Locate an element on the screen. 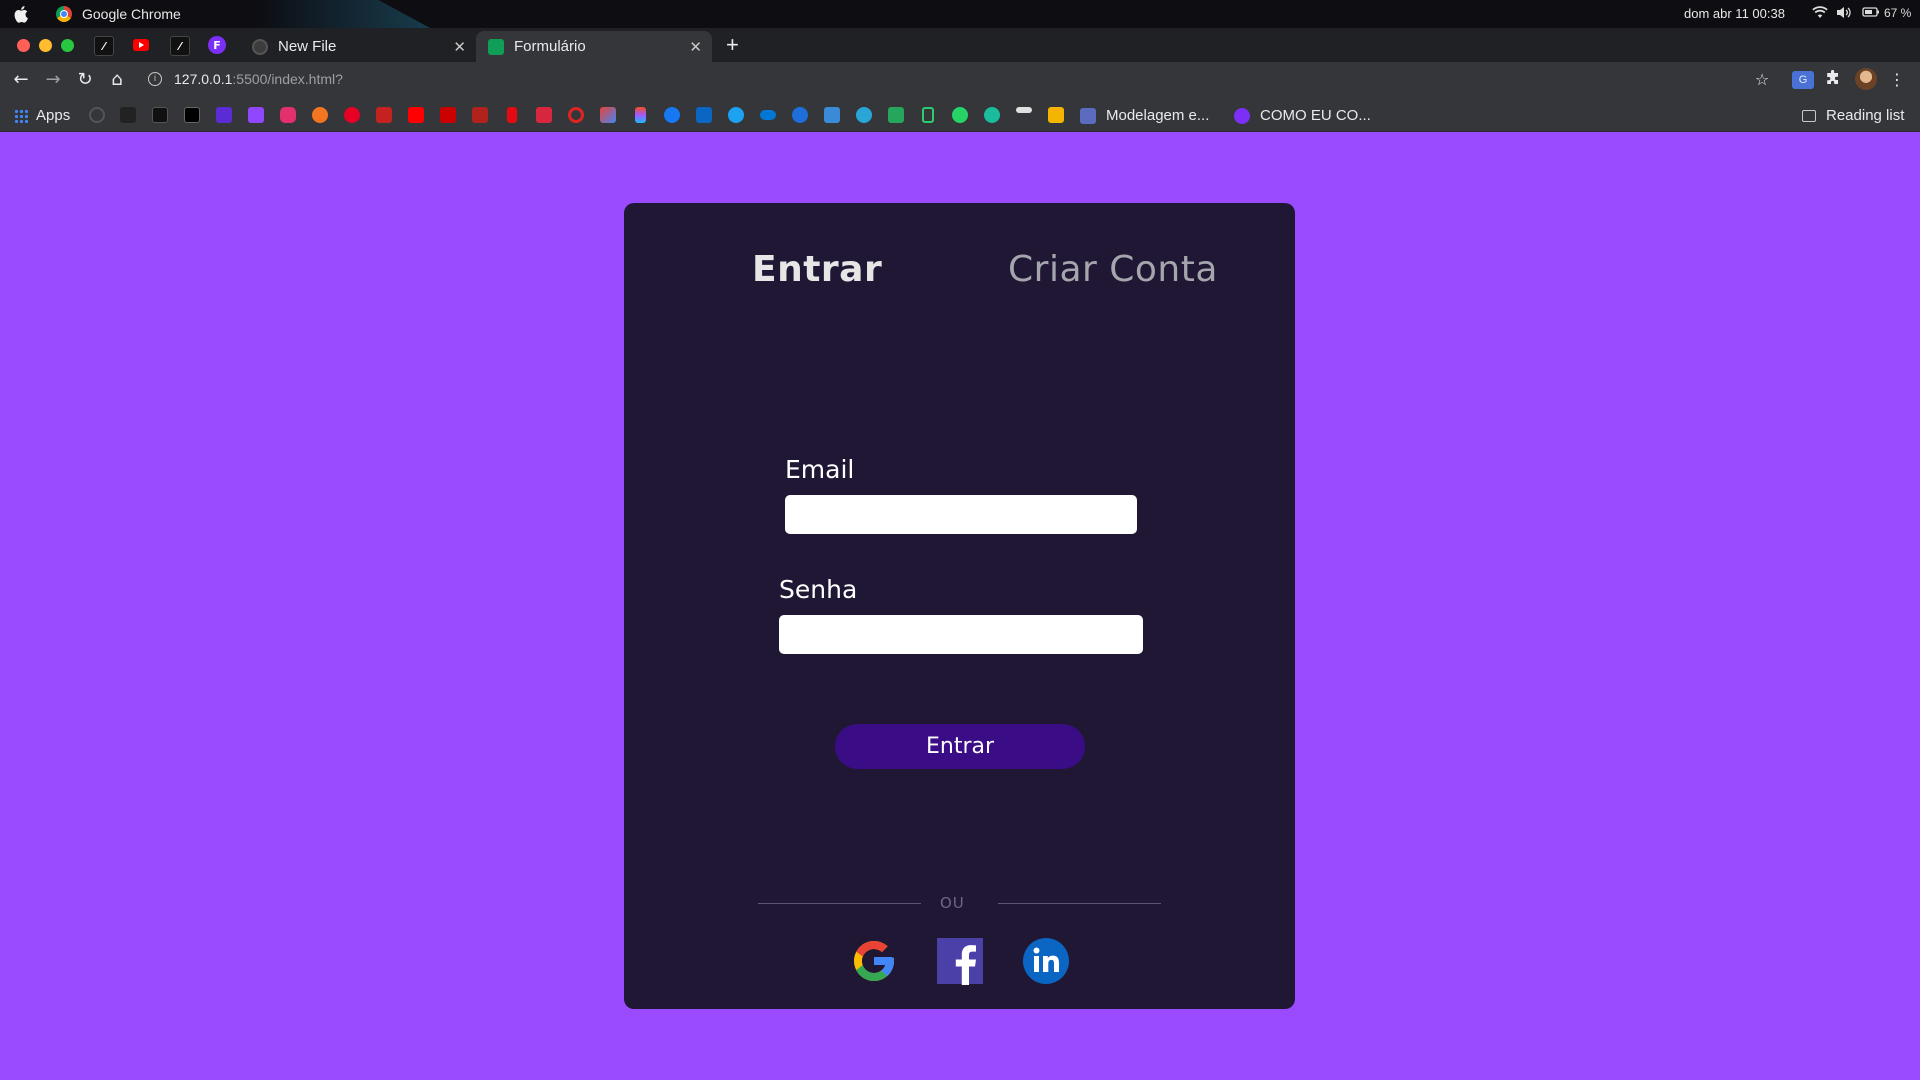 The image size is (1920, 1080). battery-percent: 67 % is located at coordinates (1898, 13).